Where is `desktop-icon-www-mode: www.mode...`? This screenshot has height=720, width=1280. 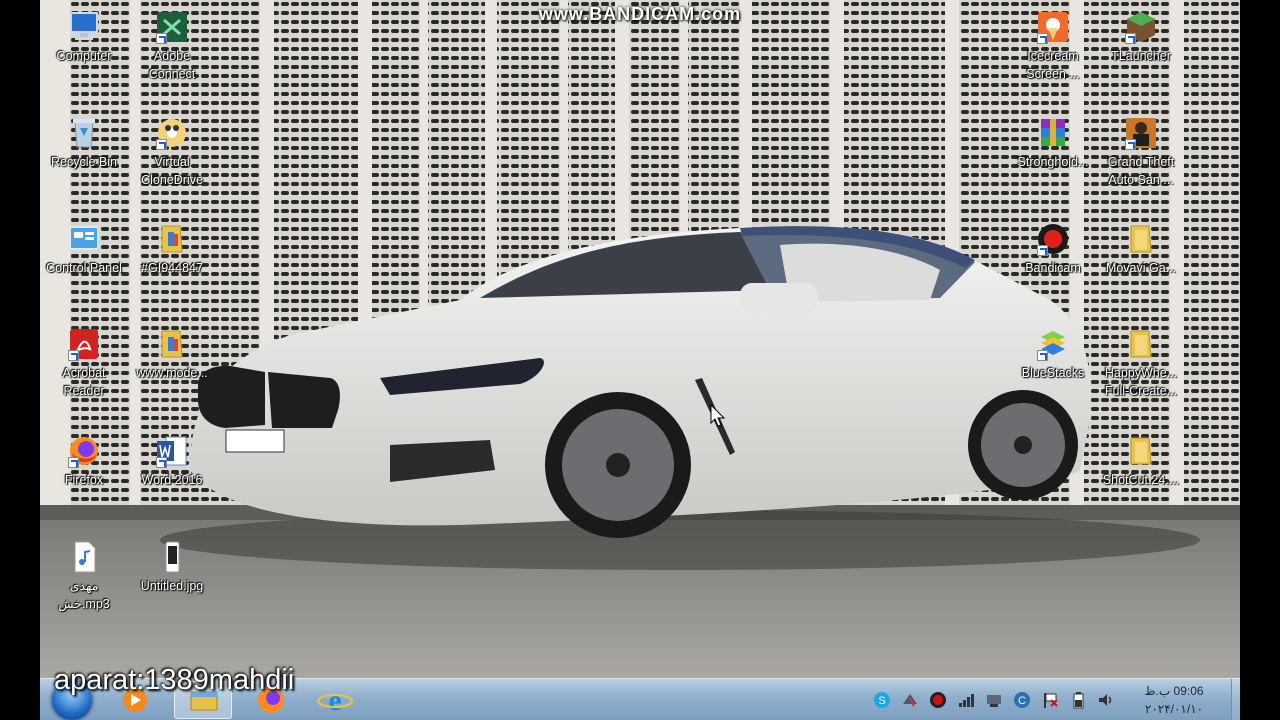 desktop-icon-www-mode: www.mode... is located at coordinates (172, 371).